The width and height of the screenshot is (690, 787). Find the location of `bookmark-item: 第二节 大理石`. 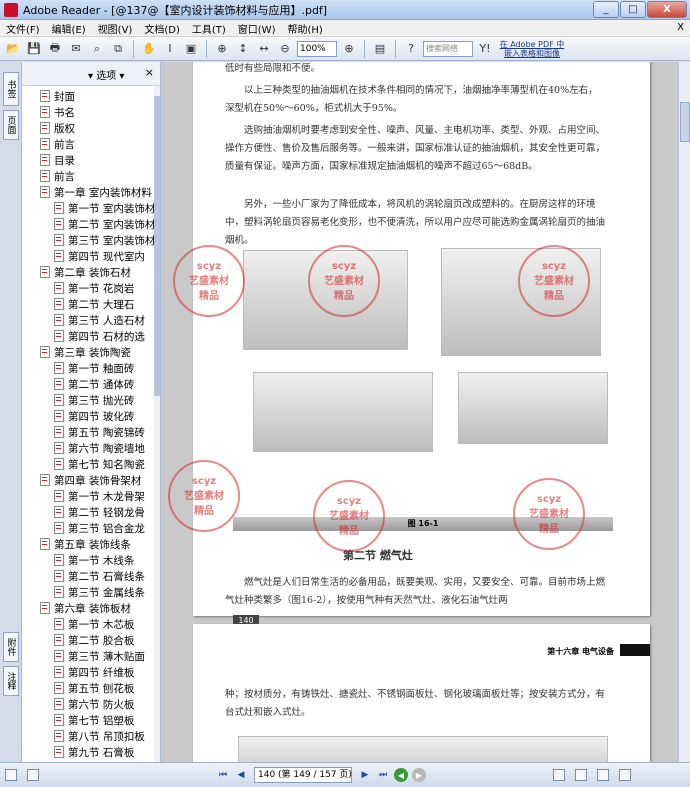

bookmark-item: 第二节 大理石 is located at coordinates (91, 304).